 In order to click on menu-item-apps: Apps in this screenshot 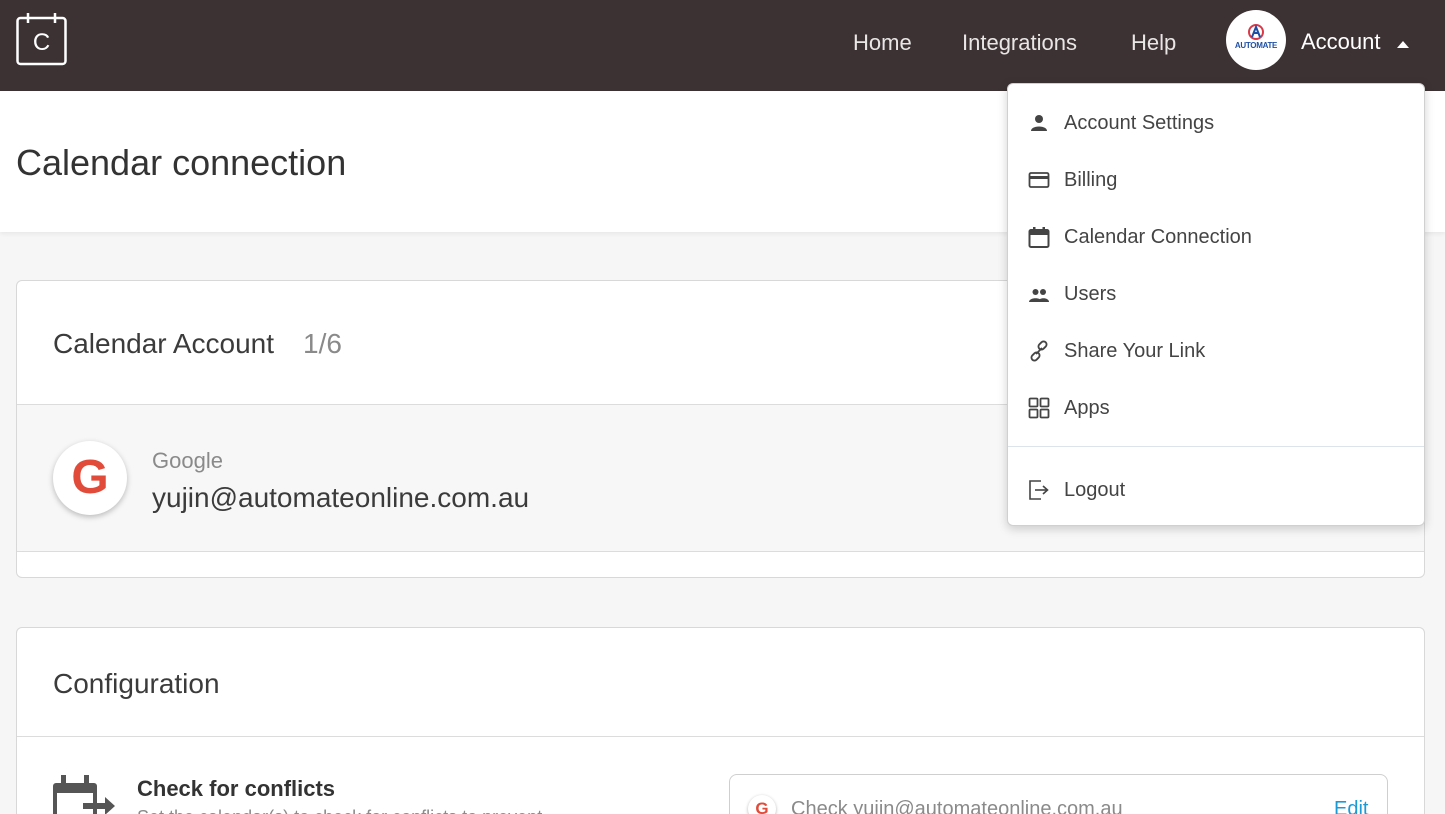, I will do `click(1216, 408)`.